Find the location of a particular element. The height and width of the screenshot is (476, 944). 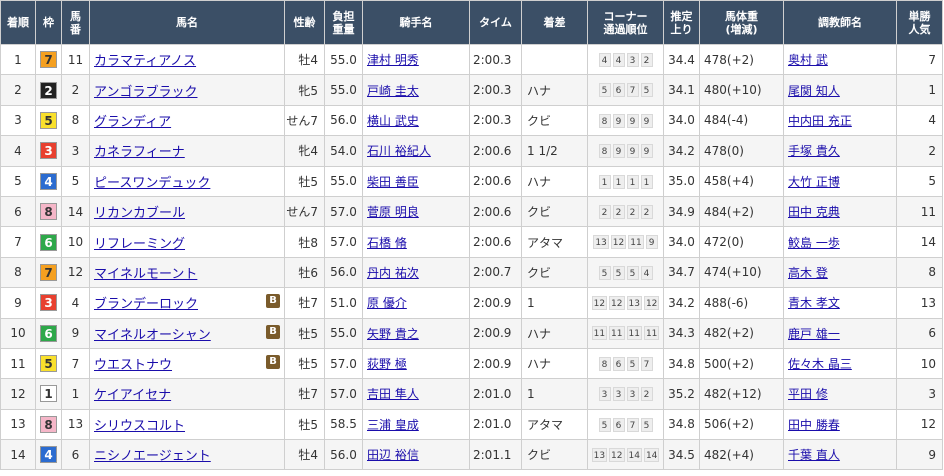

horse-name-link: ブランデーロック is located at coordinates (146, 304).